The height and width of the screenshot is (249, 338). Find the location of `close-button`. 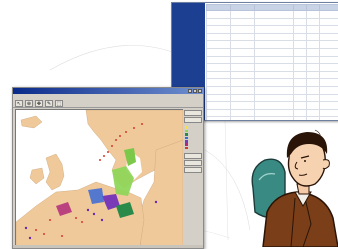

close-button is located at coordinates (200, 91).